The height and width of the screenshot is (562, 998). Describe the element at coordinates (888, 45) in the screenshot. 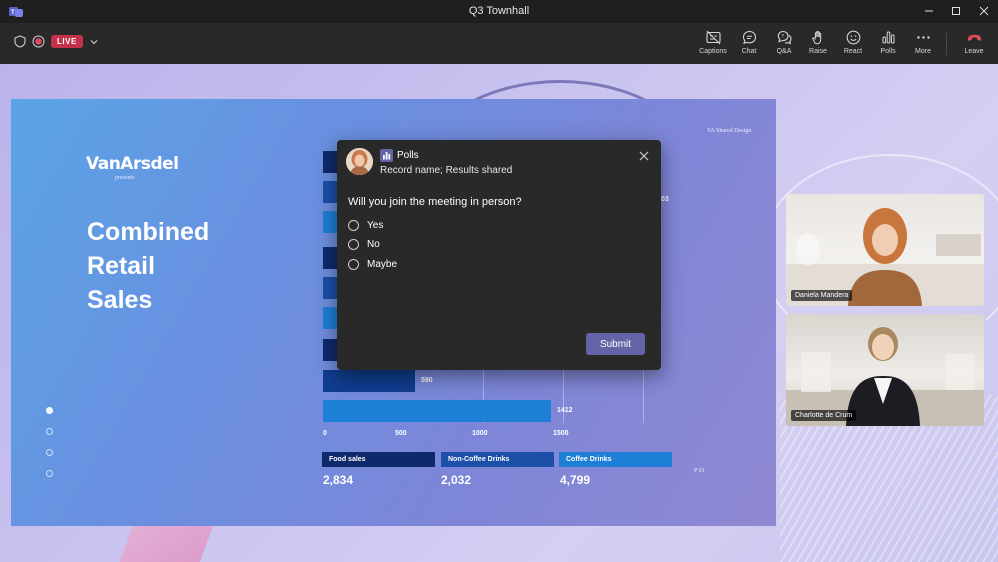

I see `polls-button: Polls` at that location.